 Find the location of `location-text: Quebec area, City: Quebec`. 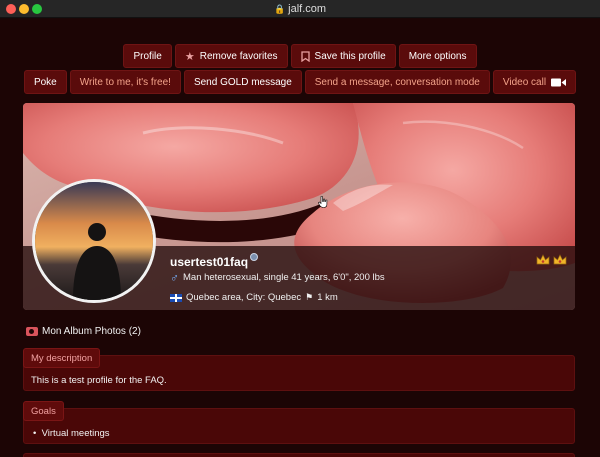

location-text: Quebec area, City: Quebec is located at coordinates (244, 297).